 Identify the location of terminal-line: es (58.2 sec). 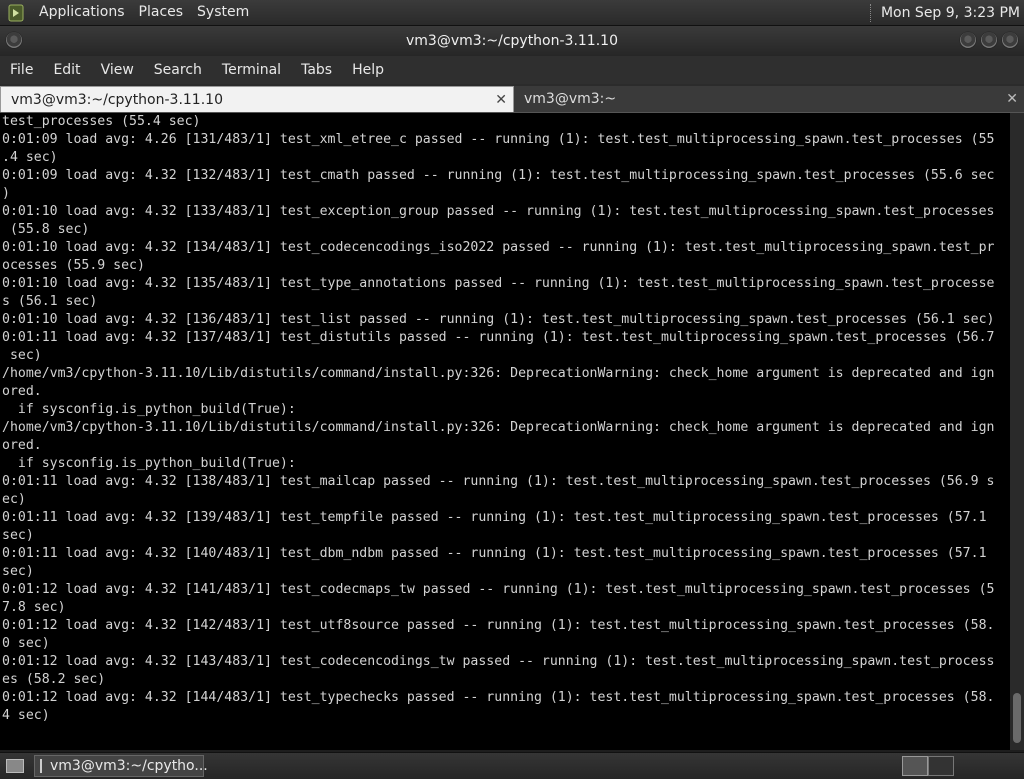
(54, 679).